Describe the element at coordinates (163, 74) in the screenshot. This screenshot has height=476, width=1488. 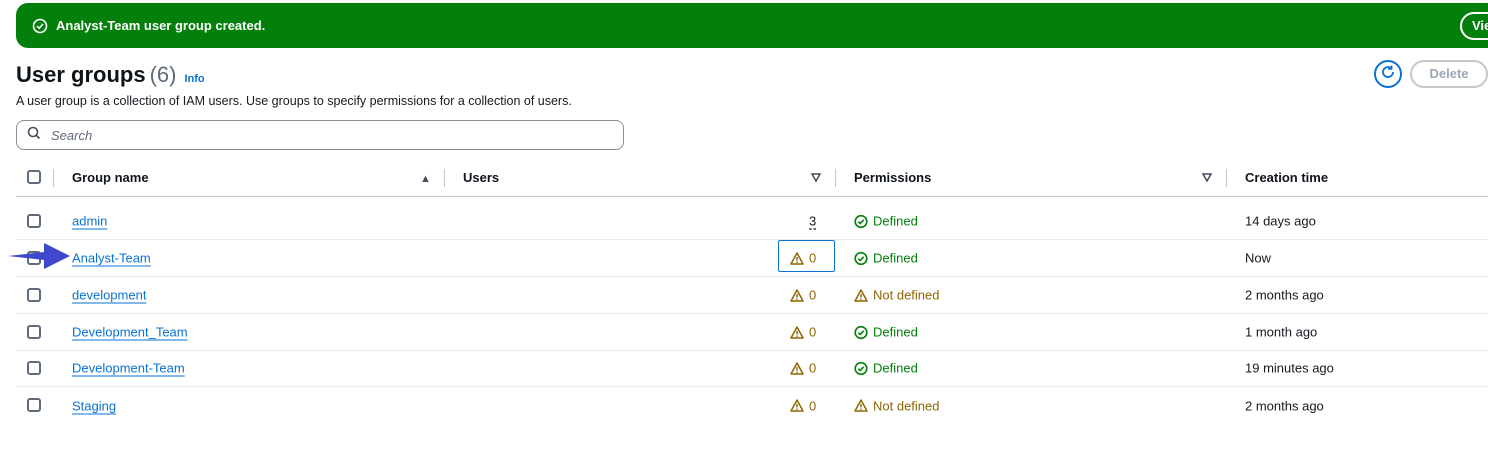
I see `group-count: (6)` at that location.